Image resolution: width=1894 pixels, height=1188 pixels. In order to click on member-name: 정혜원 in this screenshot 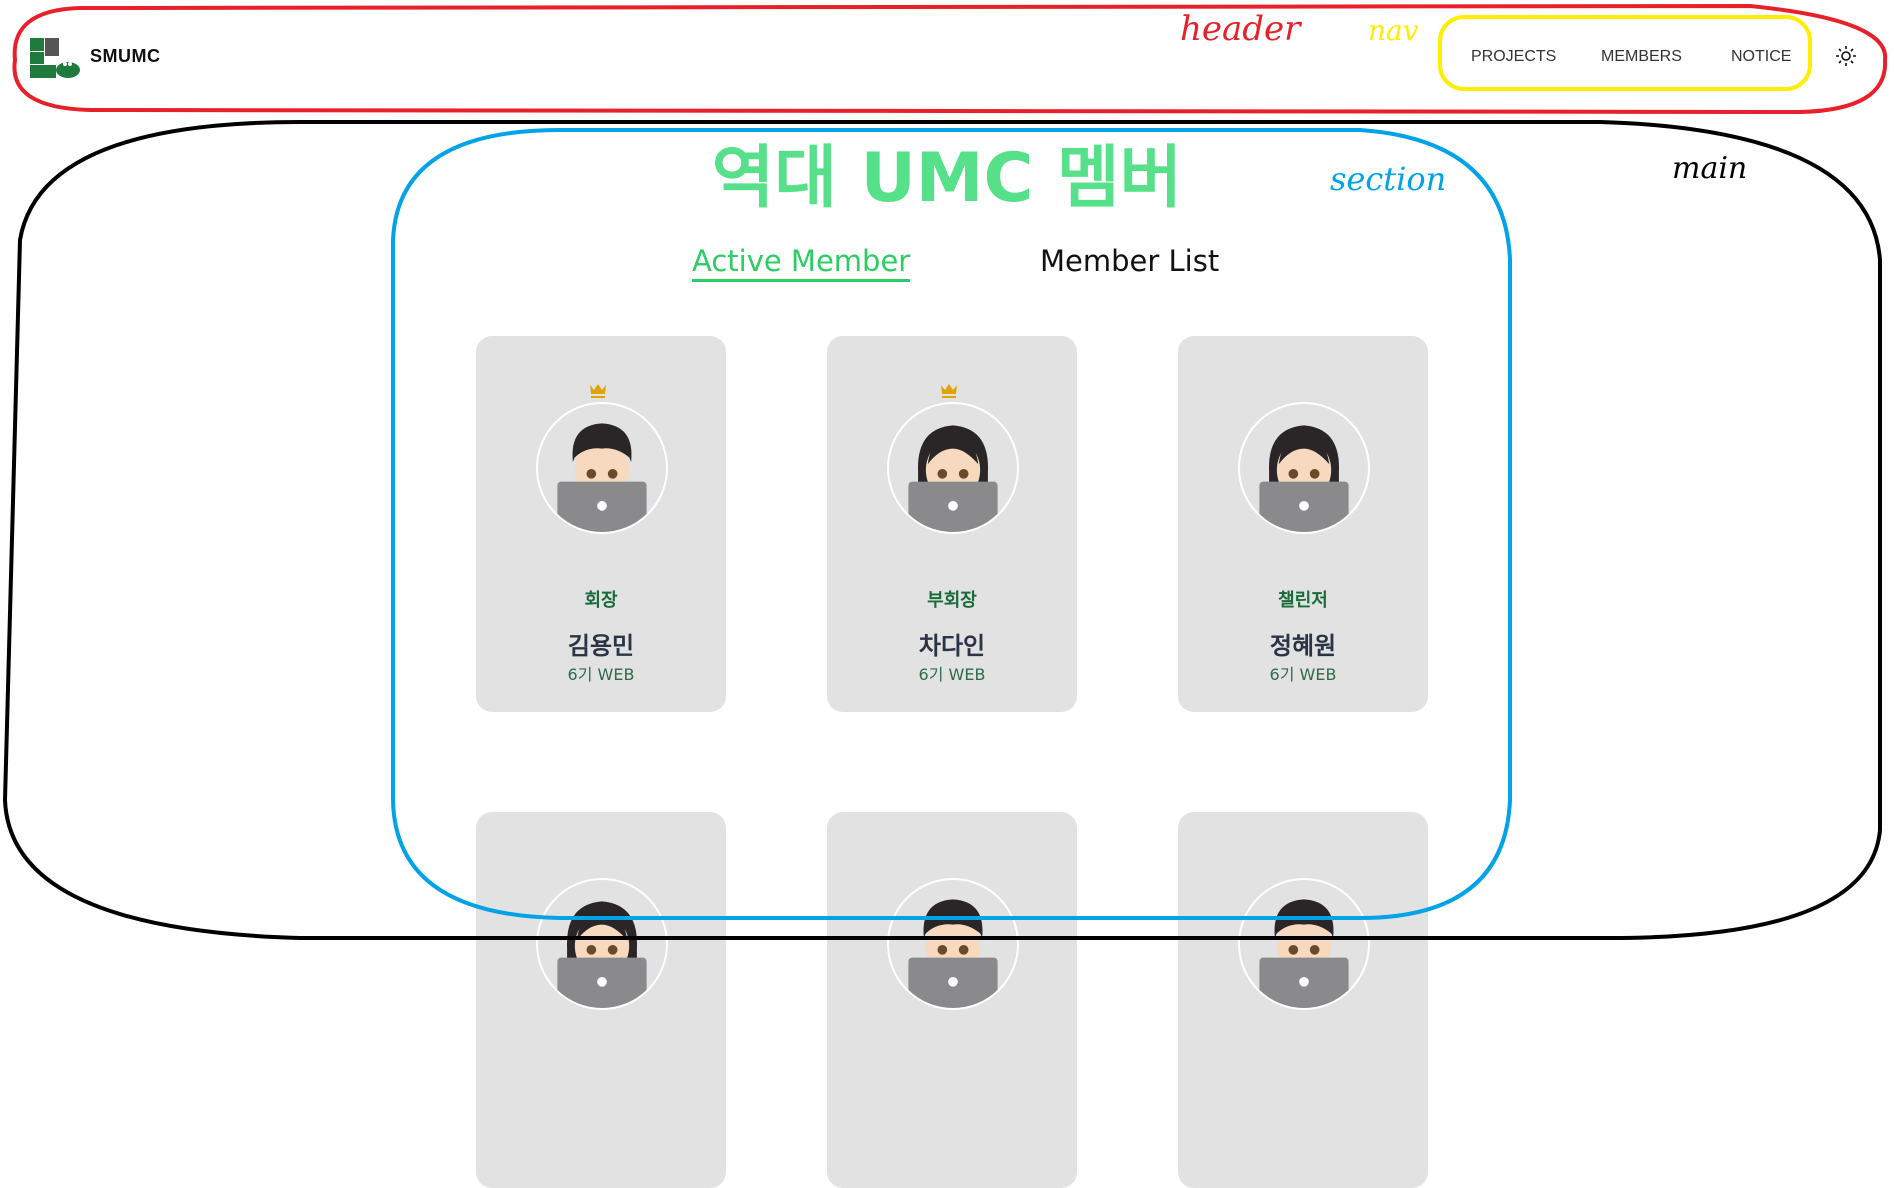, I will do `click(1303, 646)`.